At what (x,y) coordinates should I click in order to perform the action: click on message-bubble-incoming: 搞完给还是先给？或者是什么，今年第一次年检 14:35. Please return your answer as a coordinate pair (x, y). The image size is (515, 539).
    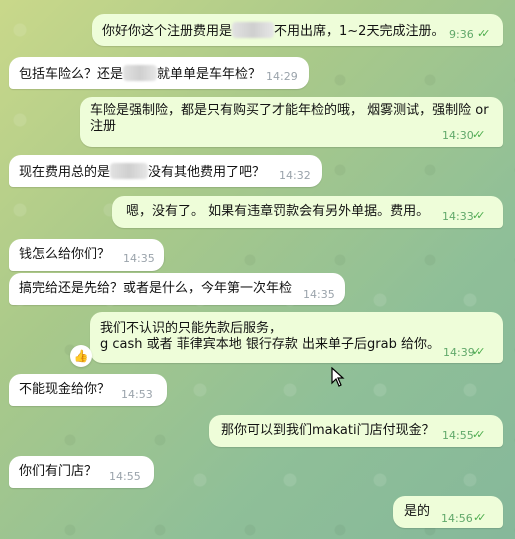
    Looking at the image, I should click on (177, 289).